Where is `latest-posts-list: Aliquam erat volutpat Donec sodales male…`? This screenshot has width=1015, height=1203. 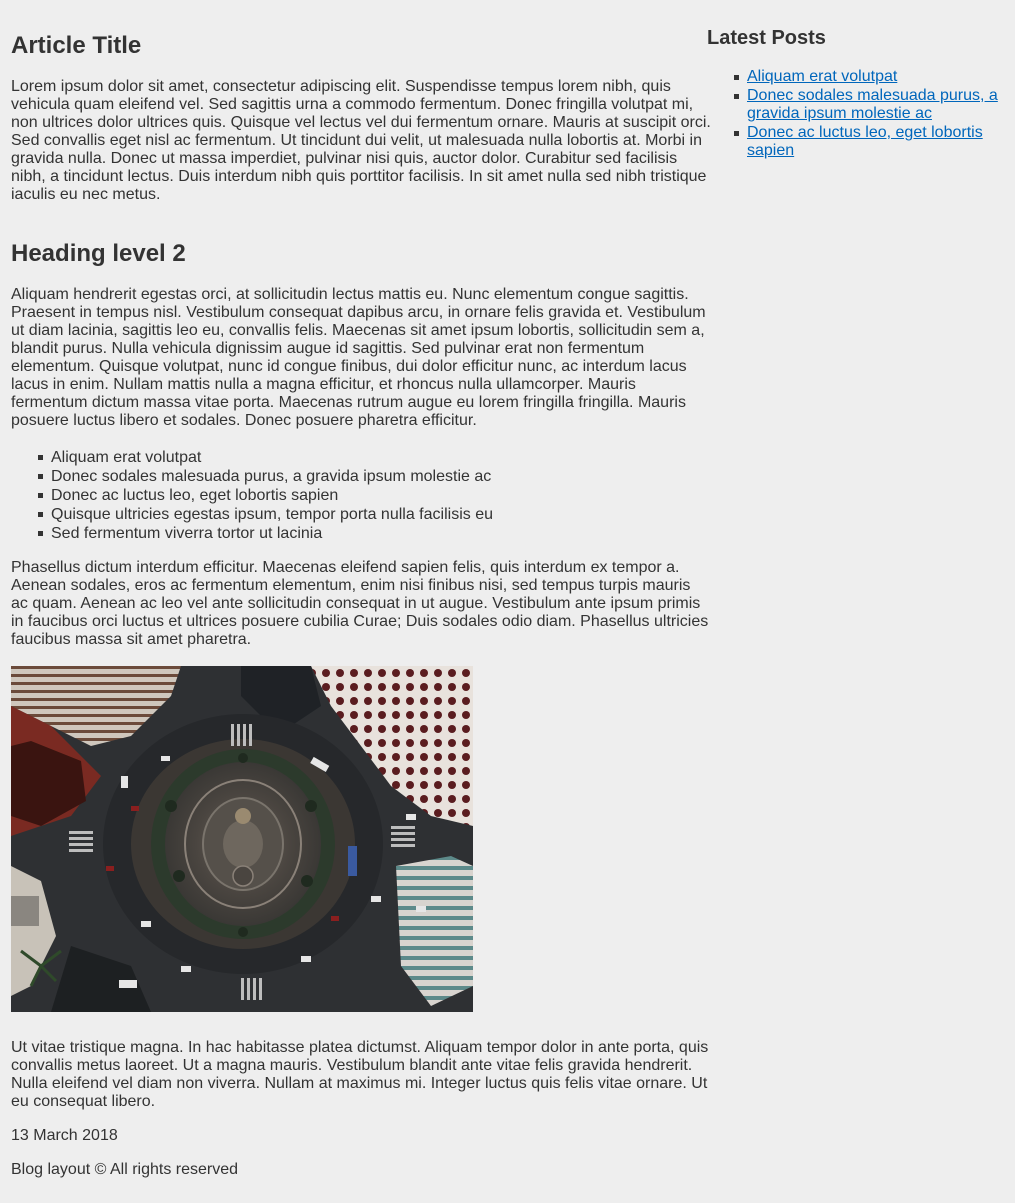 latest-posts-list: Aliquam erat volutpat Donec sodales male… is located at coordinates (857, 114).